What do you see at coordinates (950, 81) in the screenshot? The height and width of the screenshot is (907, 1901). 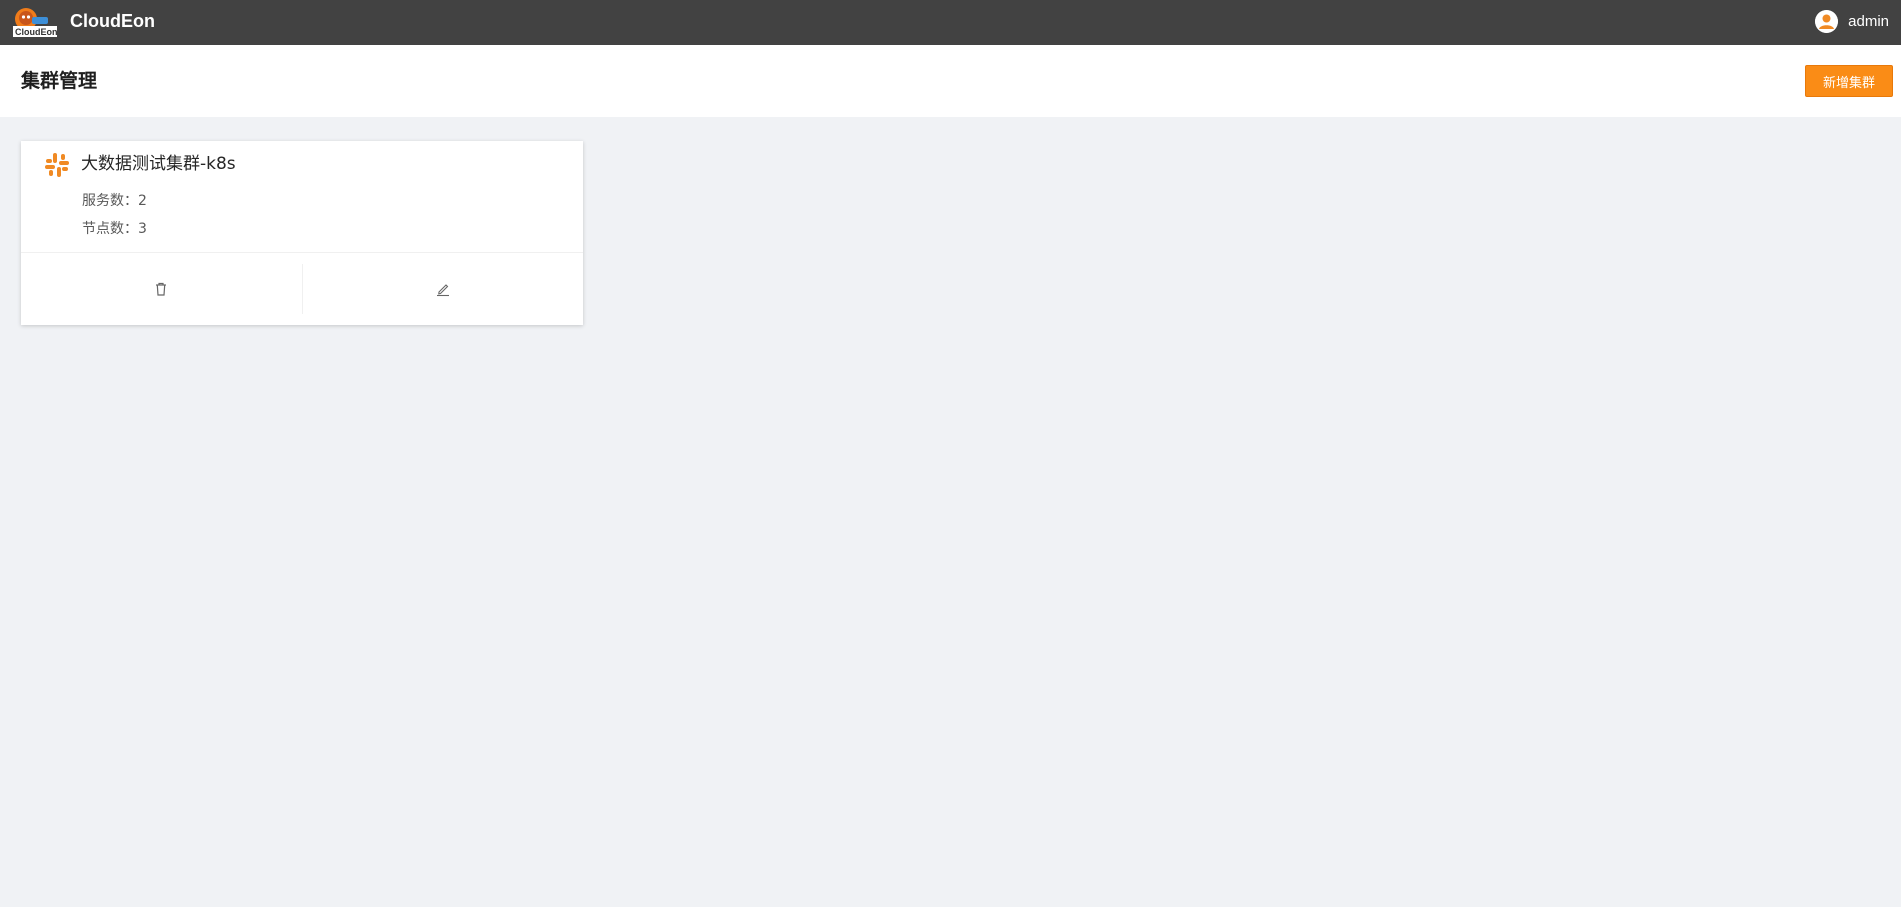 I see `page-header: 集群管理 新增集群` at bounding box center [950, 81].